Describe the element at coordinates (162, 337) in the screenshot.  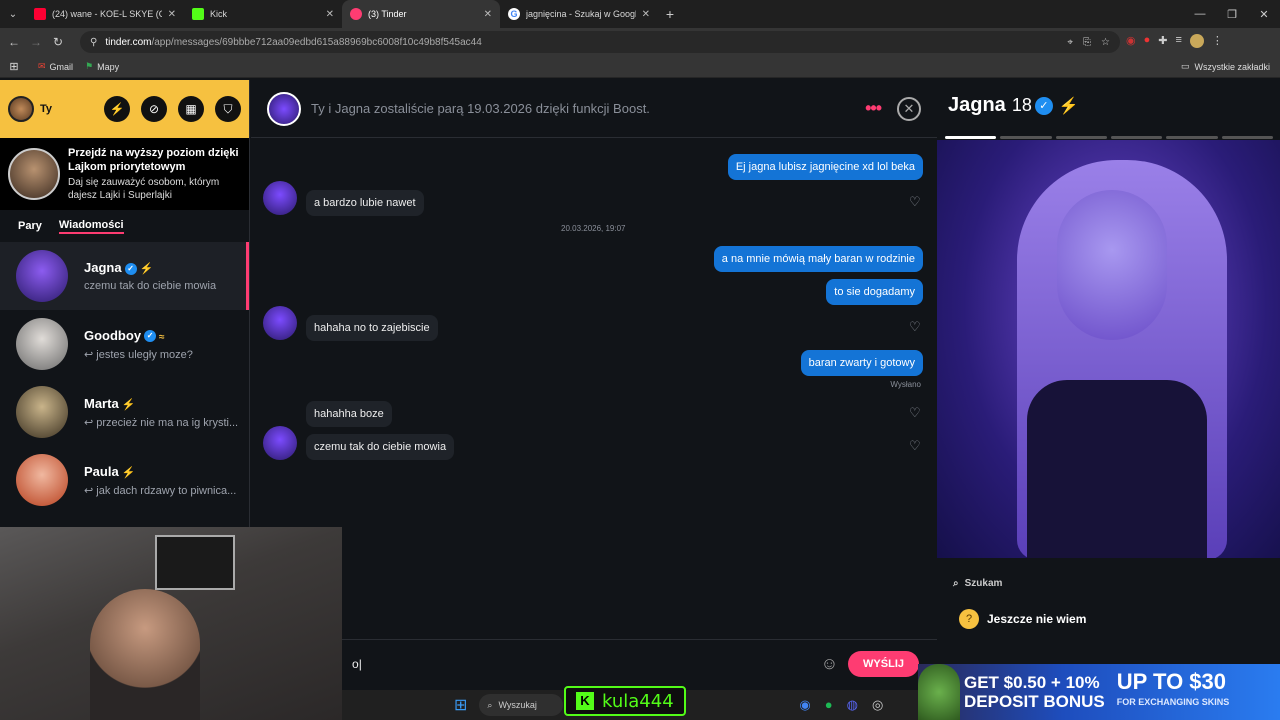
I see `wave-icon: ≈` at that location.